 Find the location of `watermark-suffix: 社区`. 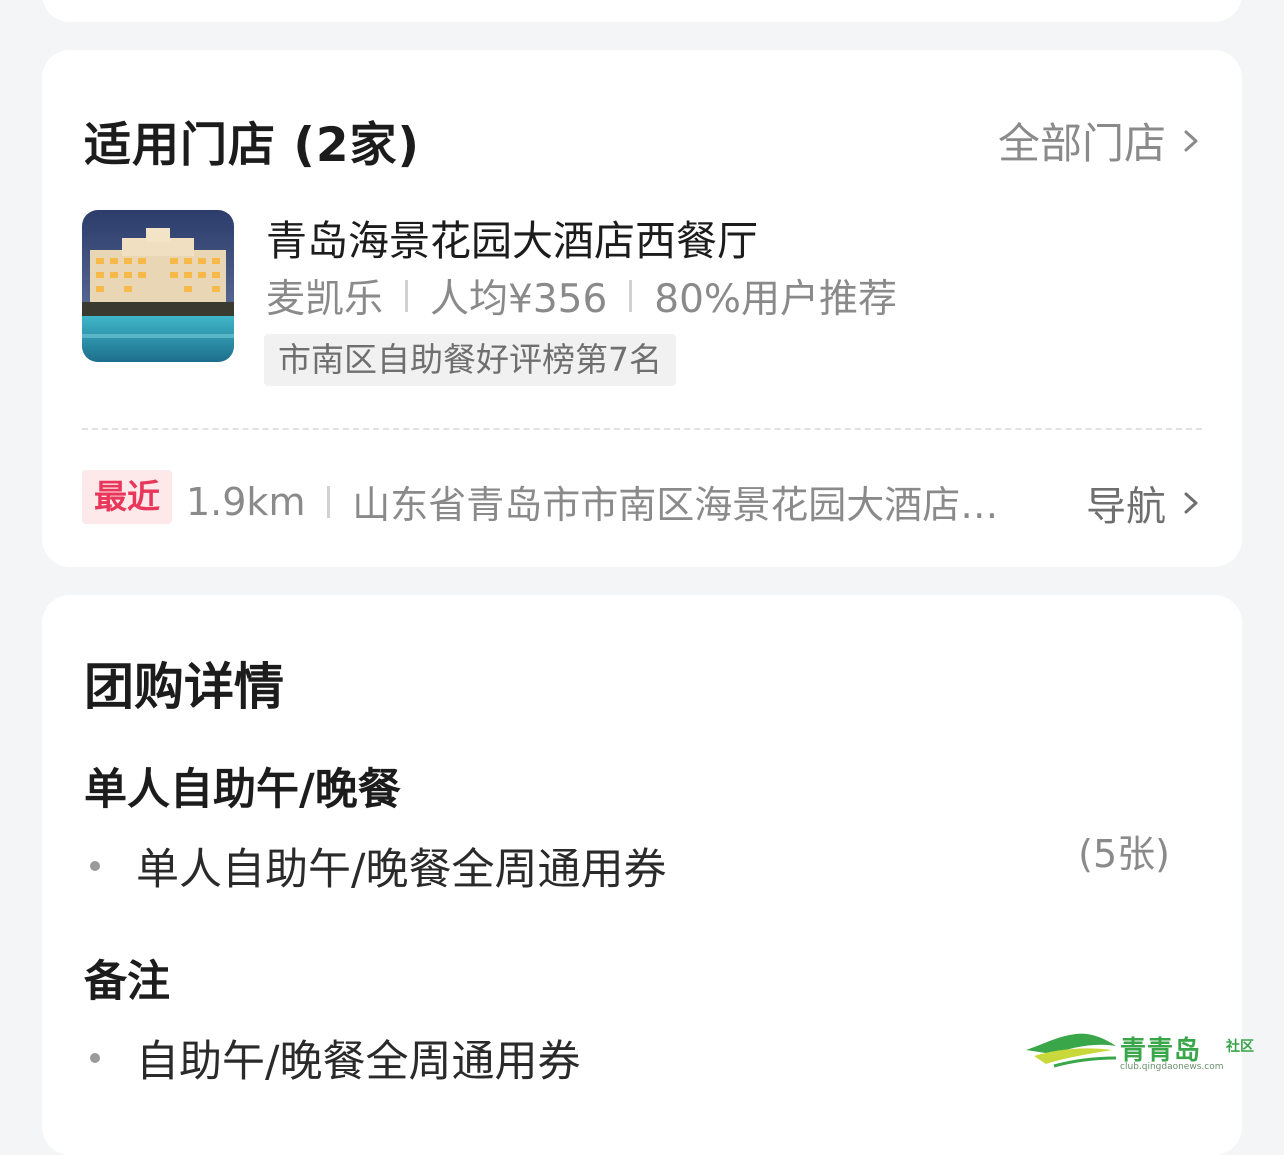

watermark-suffix: 社区 is located at coordinates (1240, 1047).